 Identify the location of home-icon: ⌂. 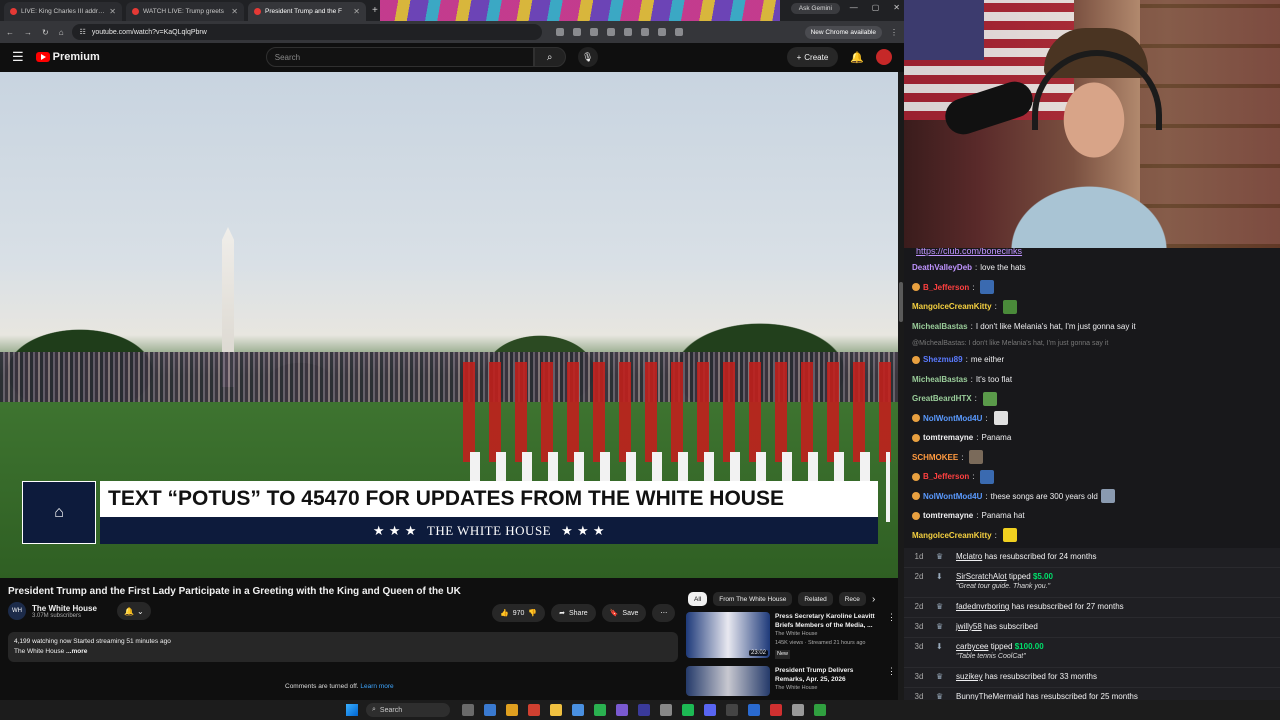
(61, 32).